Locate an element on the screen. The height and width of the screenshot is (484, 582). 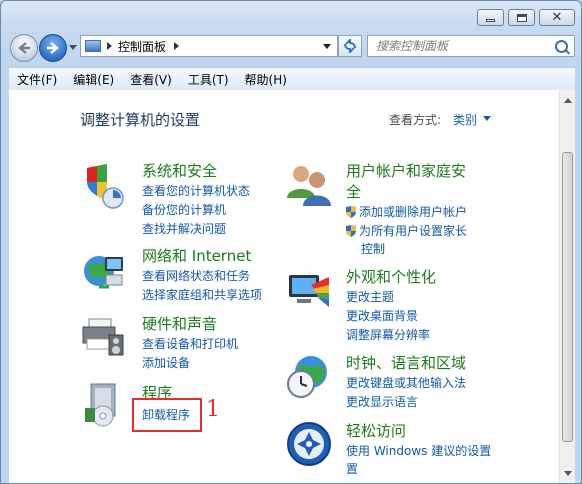
step-number-annotation: 1 is located at coordinates (213, 409).